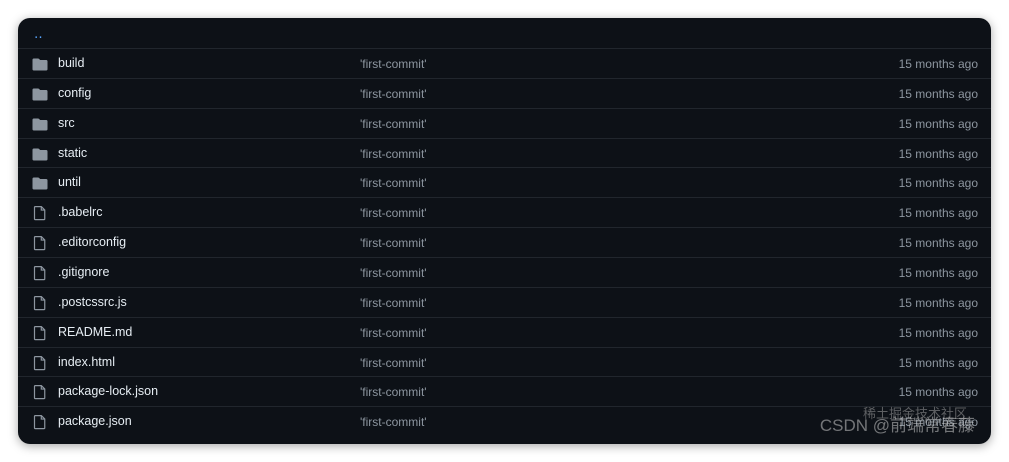  What do you see at coordinates (504, 331) in the screenshot?
I see `file-row: README.md 'first-commit' 15 months ago` at bounding box center [504, 331].